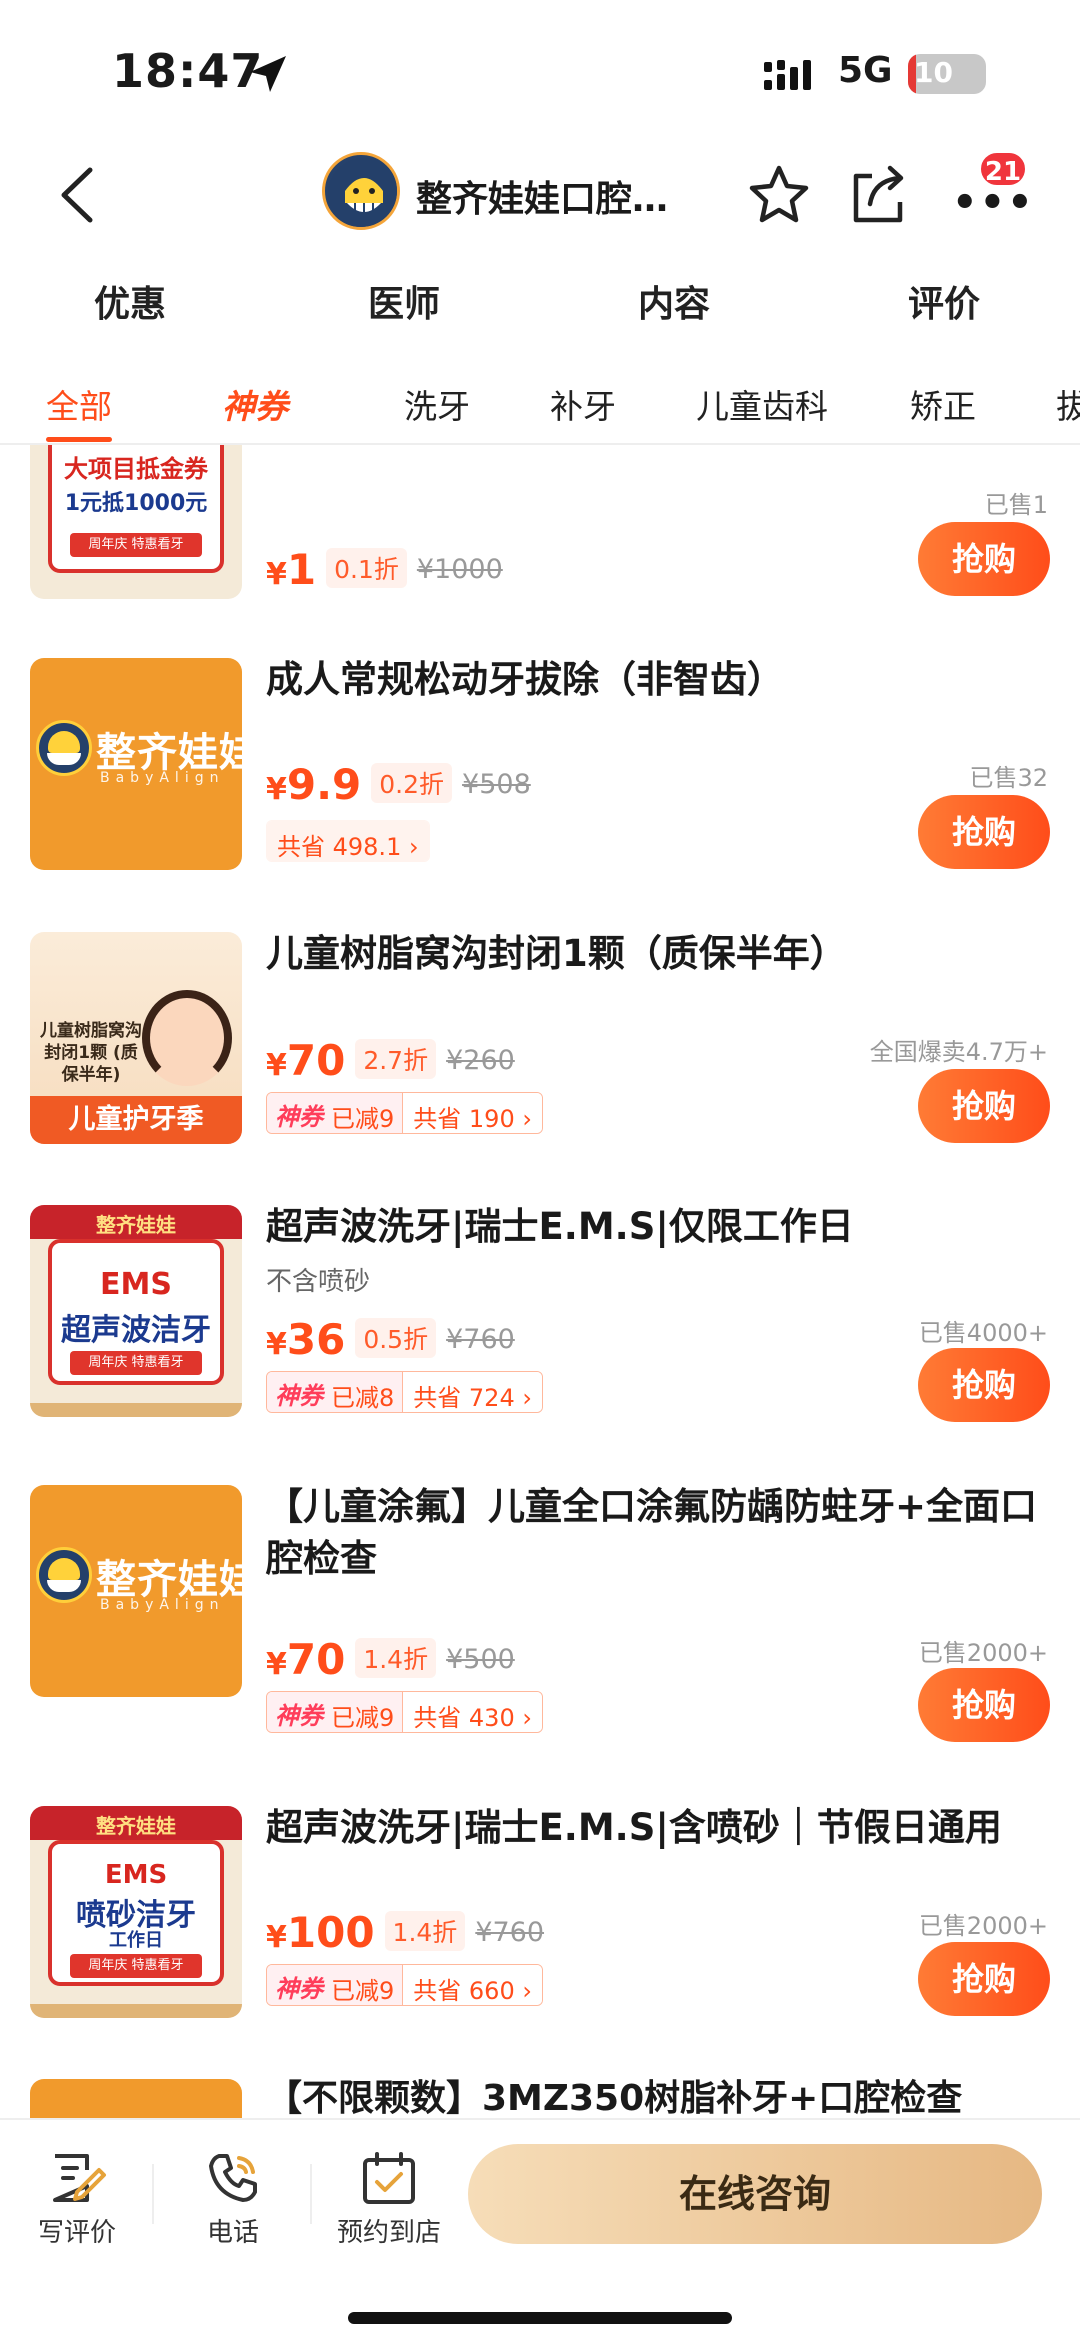 The image size is (1080, 2341). What do you see at coordinates (316, 1339) in the screenshot?
I see `price: 36` at bounding box center [316, 1339].